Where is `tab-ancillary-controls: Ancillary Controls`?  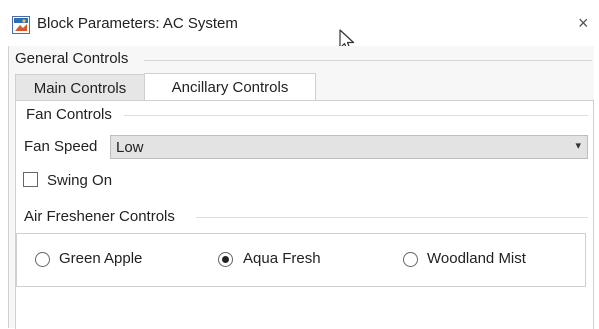 tab-ancillary-controls: Ancillary Controls is located at coordinates (230, 87).